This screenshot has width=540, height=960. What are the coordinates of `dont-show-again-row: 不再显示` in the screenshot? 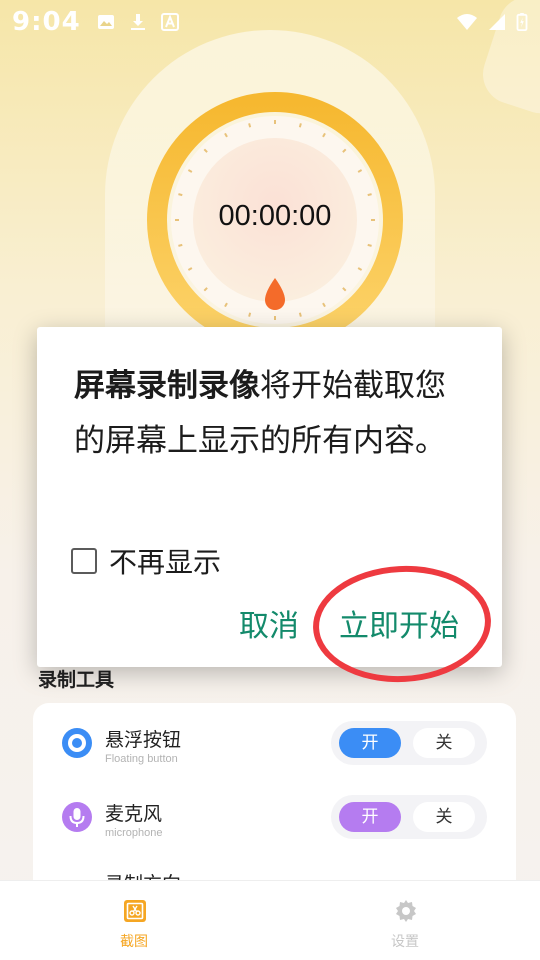 It's located at (146, 561).